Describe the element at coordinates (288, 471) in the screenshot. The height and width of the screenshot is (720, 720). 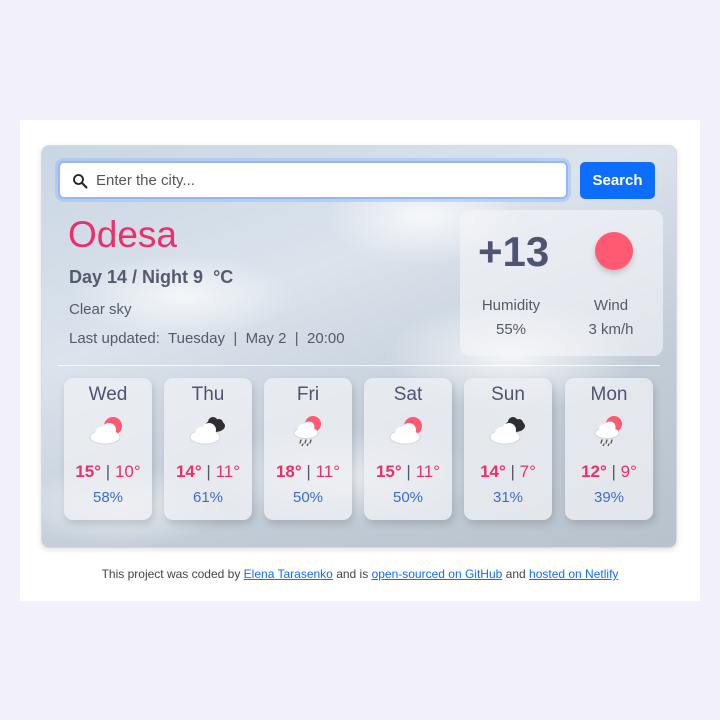
I see `forecast-high: 18°` at that location.